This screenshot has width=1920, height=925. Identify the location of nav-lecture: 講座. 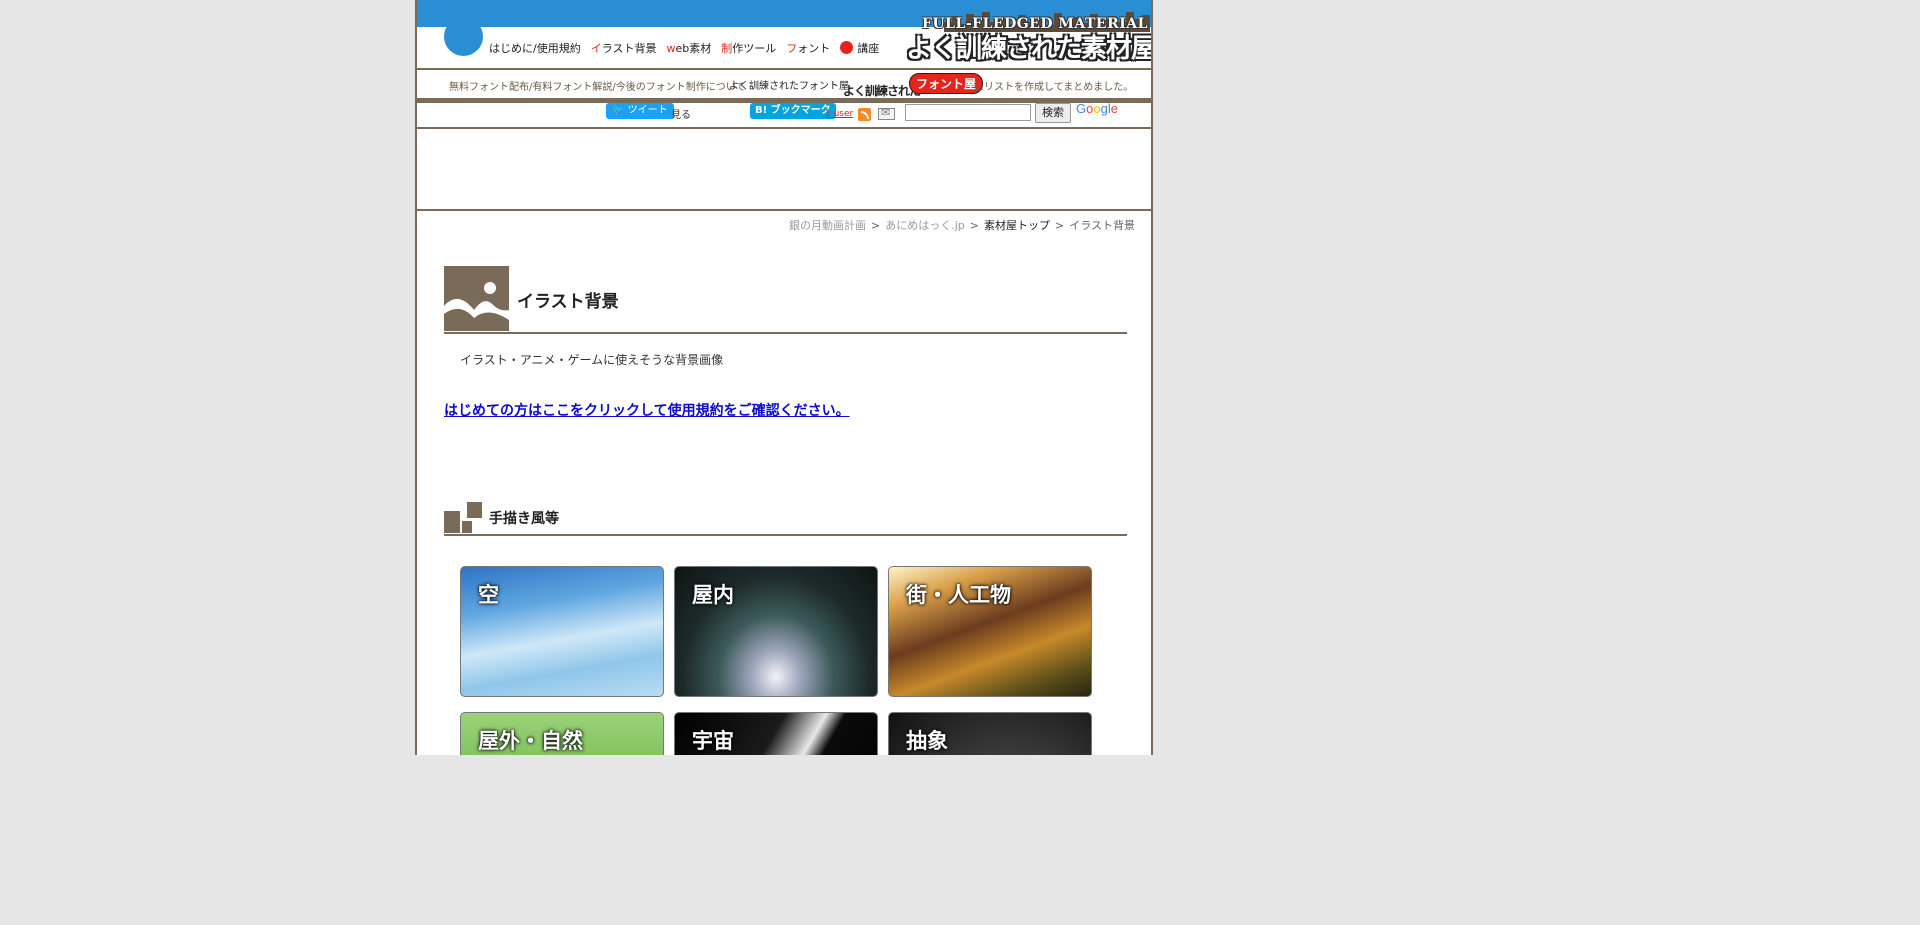
(859, 48).